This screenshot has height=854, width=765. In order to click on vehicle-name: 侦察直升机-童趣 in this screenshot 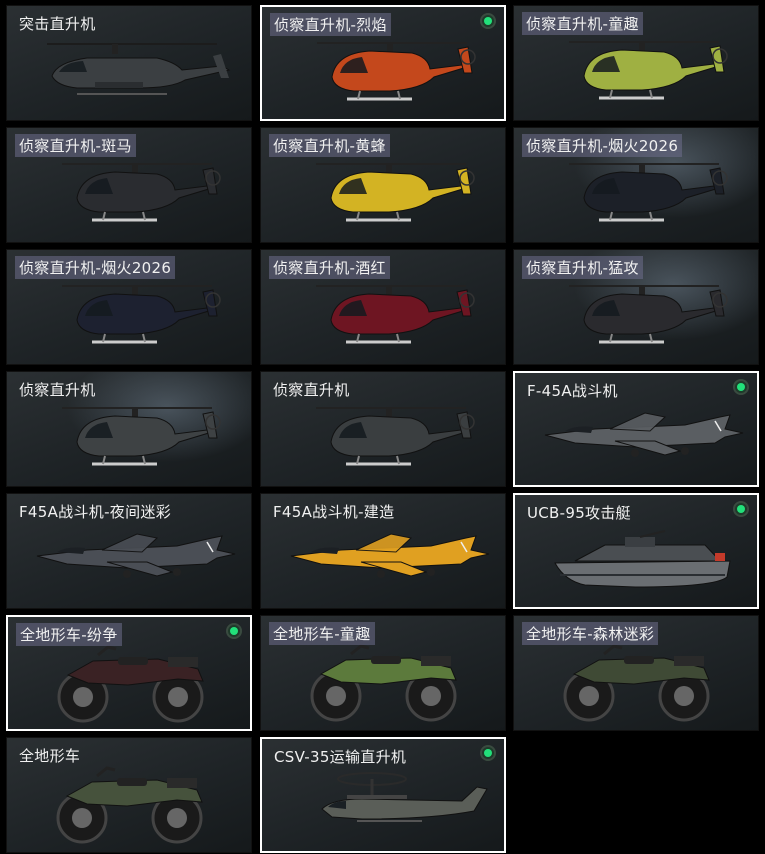, I will do `click(582, 23)`.